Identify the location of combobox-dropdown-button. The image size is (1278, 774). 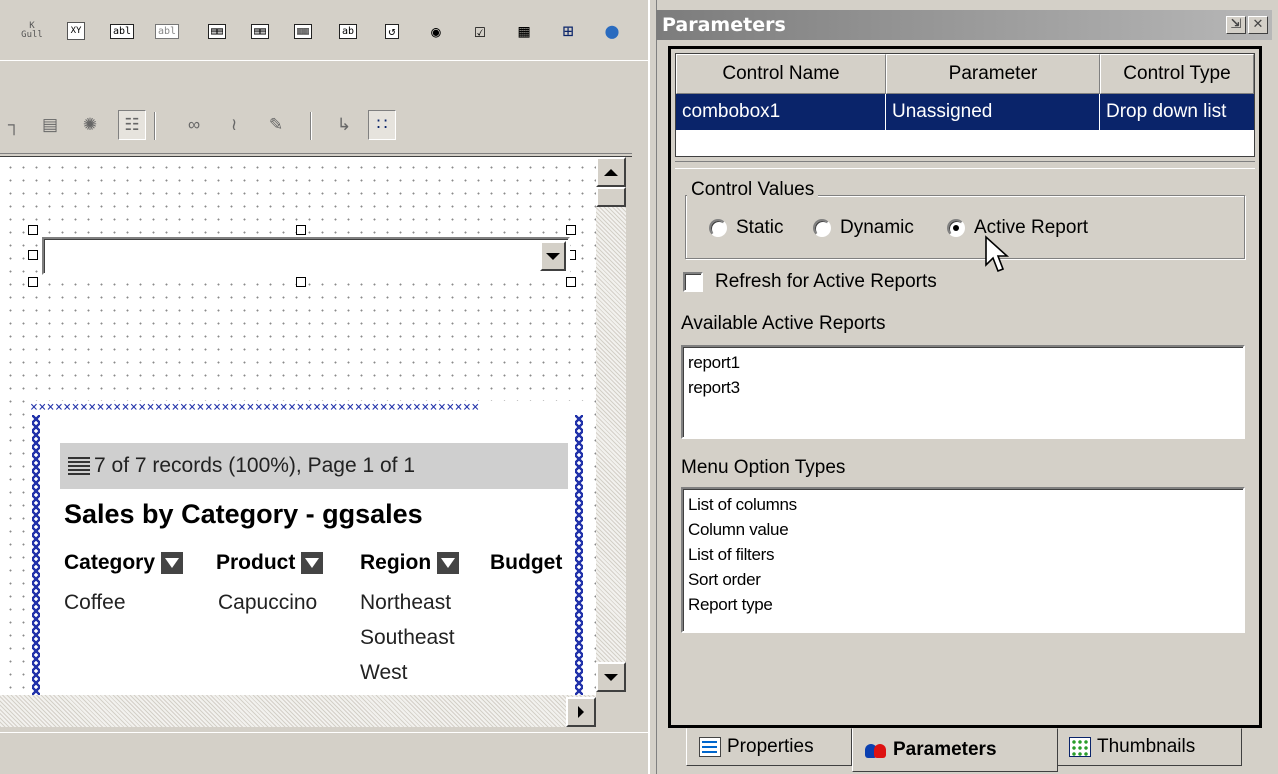
(553, 256).